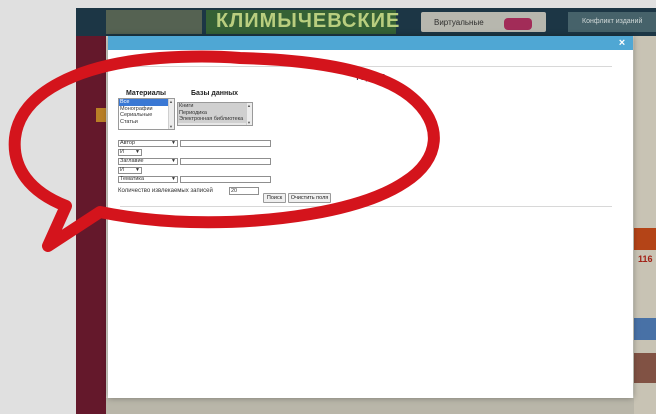 The image size is (656, 414). I want to click on list-item: Статьи, so click(146, 122).